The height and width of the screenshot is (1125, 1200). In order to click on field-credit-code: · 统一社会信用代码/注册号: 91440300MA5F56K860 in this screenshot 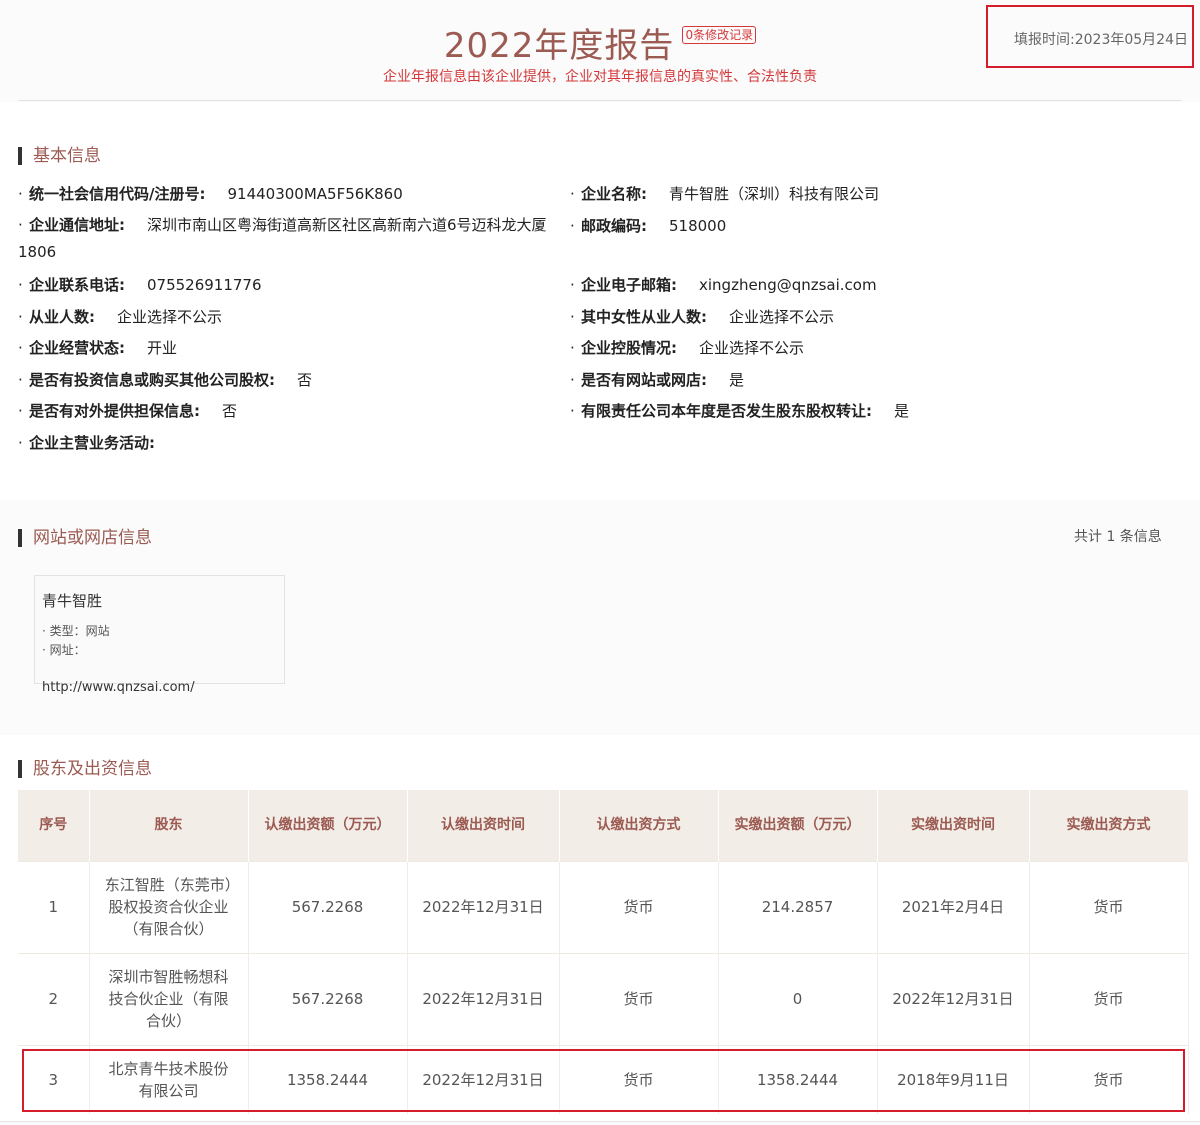, I will do `click(210, 194)`.